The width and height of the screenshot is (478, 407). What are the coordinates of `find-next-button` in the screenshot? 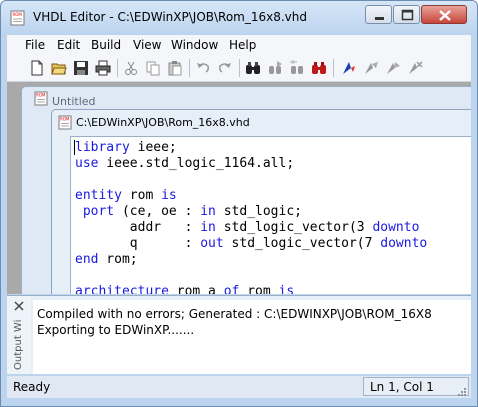 It's located at (275, 68).